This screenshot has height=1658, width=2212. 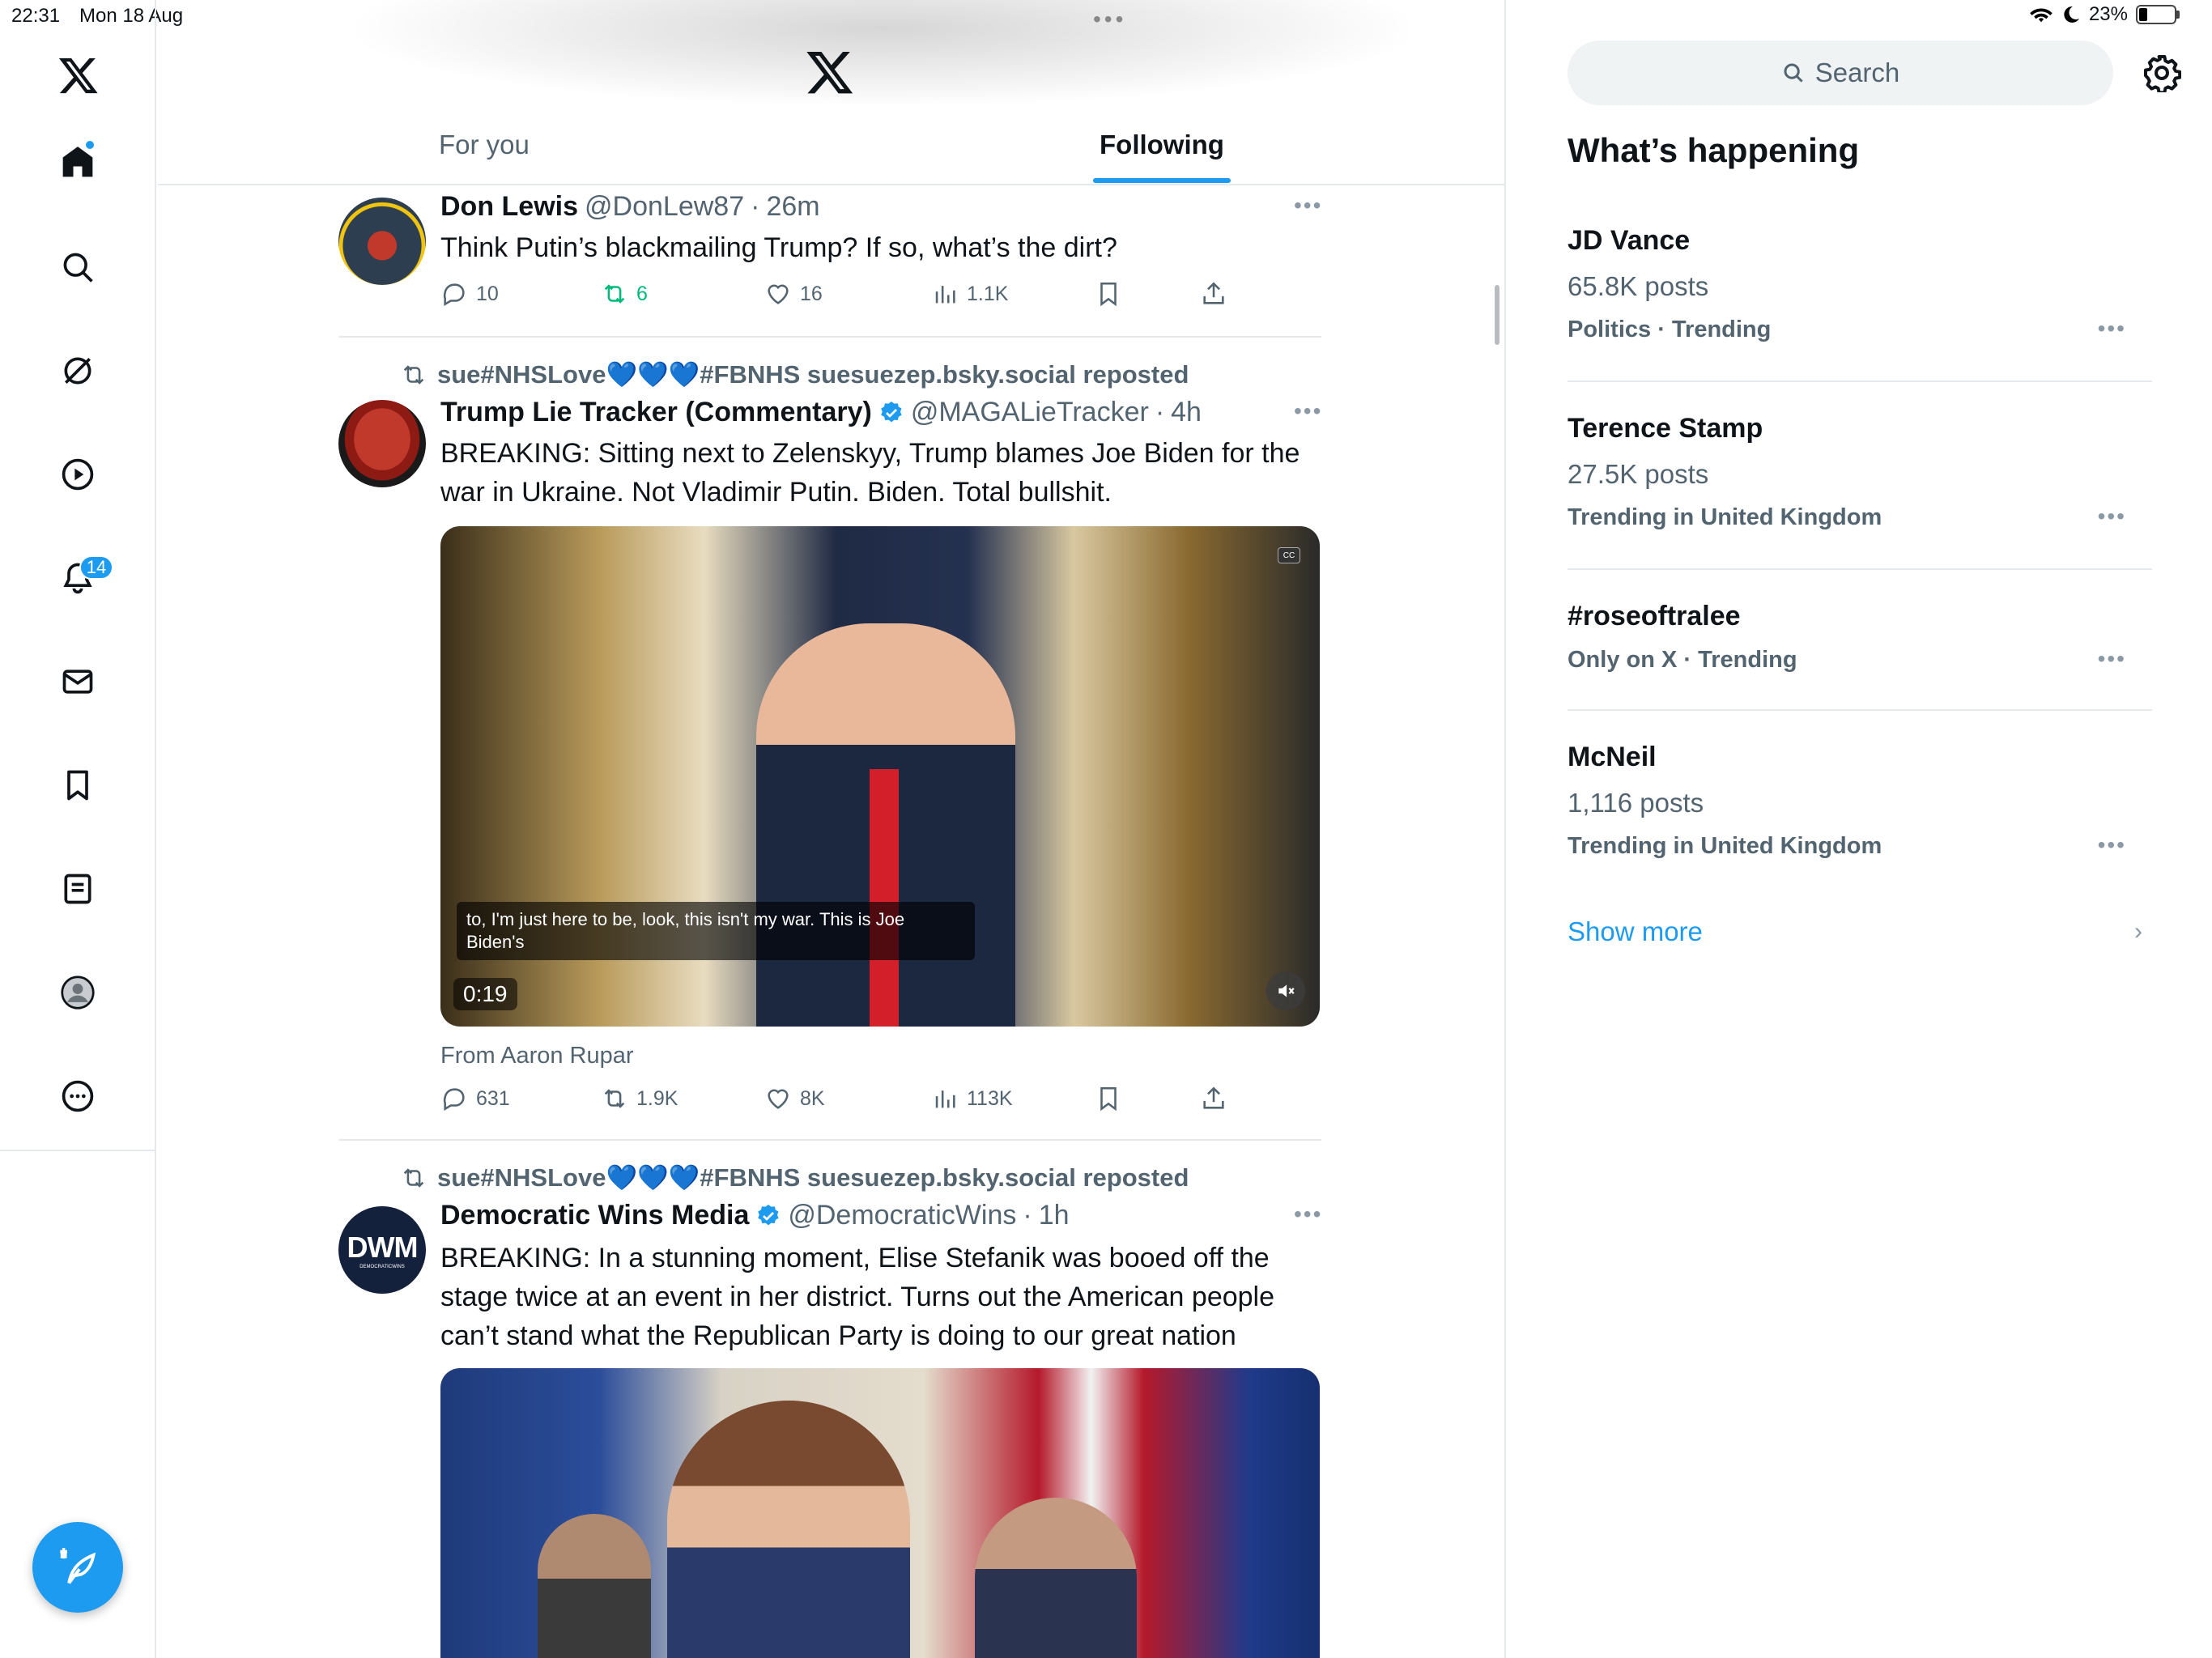 What do you see at coordinates (77, 888) in the screenshot?
I see `lists-icon` at bounding box center [77, 888].